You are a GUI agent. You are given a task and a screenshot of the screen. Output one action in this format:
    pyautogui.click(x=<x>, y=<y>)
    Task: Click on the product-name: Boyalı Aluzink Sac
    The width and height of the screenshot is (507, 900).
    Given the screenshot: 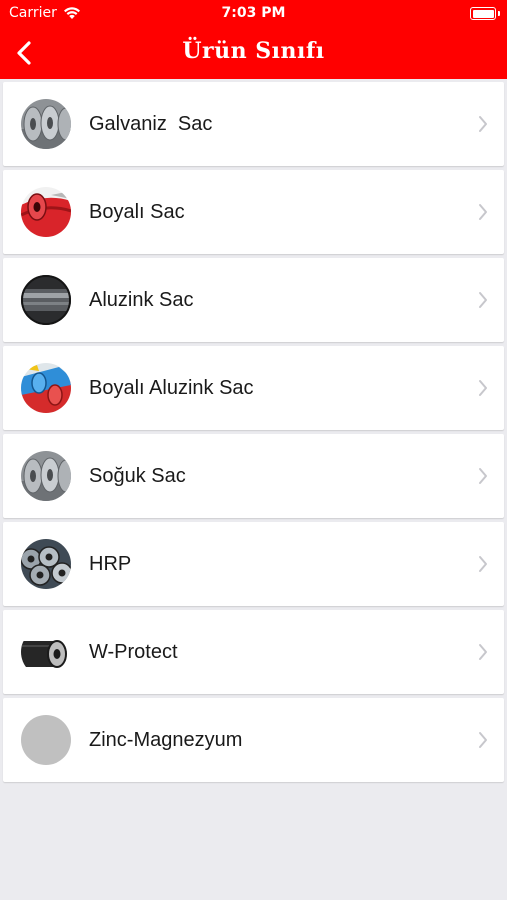 What is the action you would take?
    pyautogui.click(x=171, y=388)
    